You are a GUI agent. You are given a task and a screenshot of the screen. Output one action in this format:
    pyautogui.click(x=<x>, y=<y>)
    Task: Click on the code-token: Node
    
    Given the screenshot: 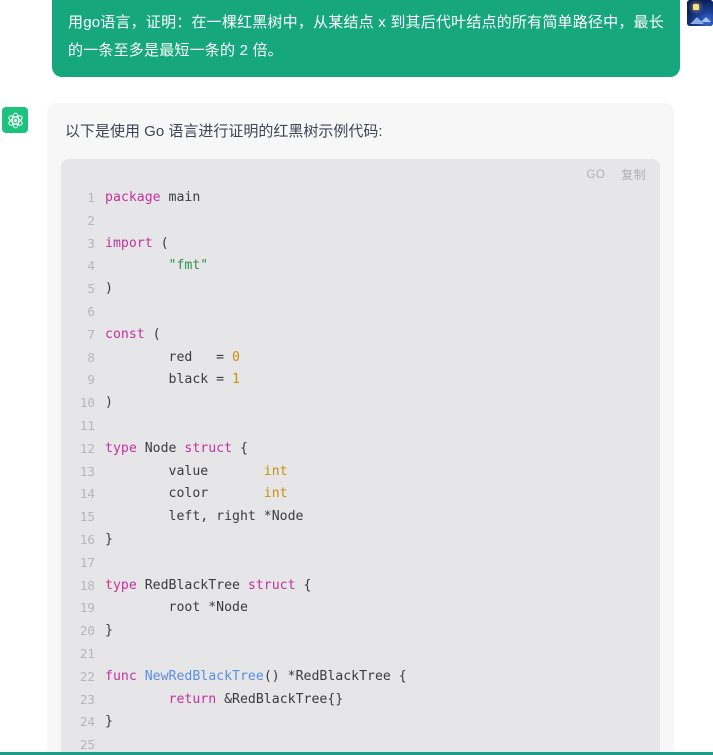 What is the action you would take?
    pyautogui.click(x=160, y=448)
    